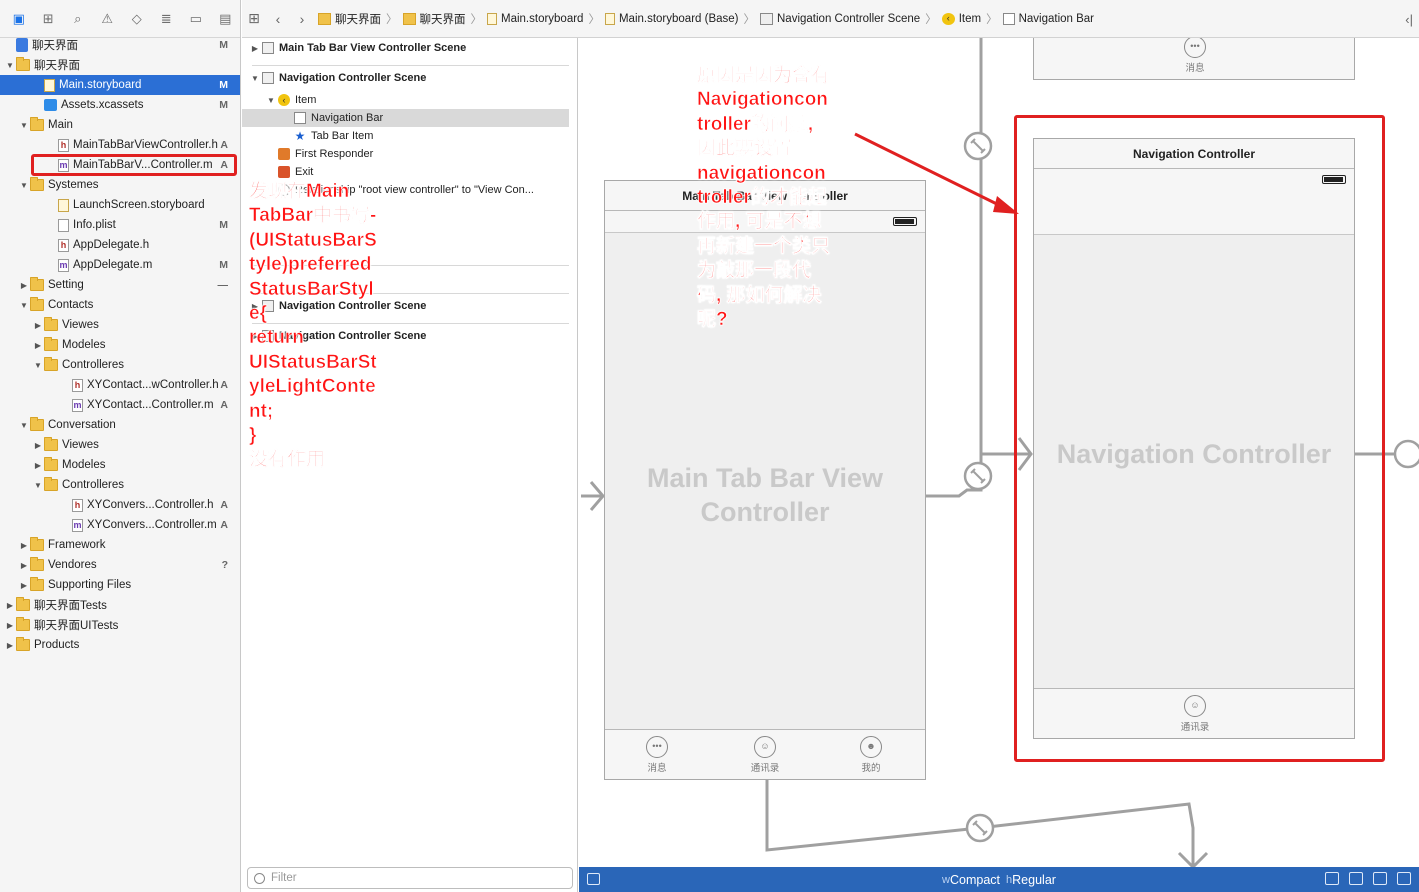  I want to click on outline-row: ★ Tab Bar Item, so click(405, 136).